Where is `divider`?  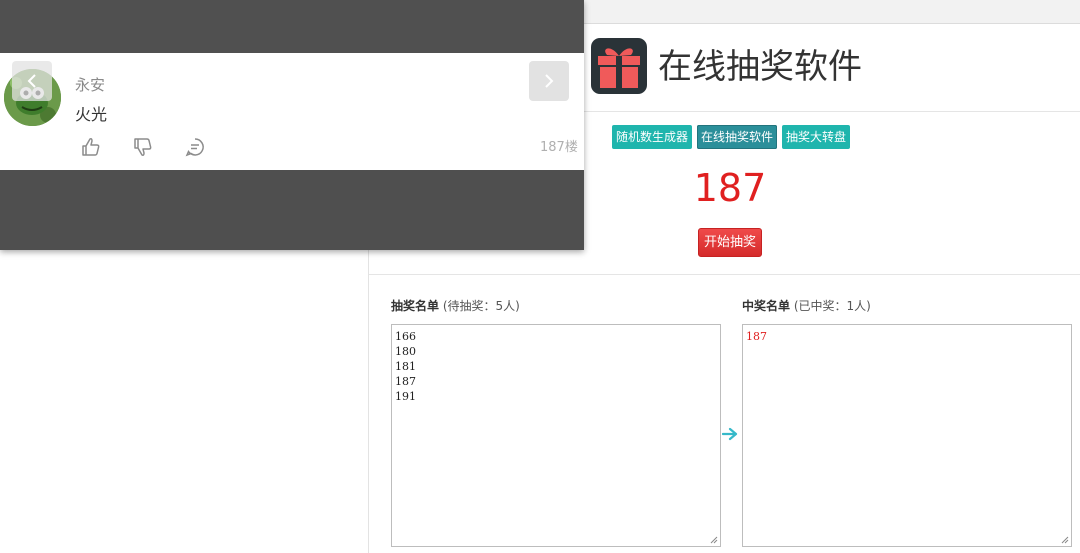
divider is located at coordinates (724, 274).